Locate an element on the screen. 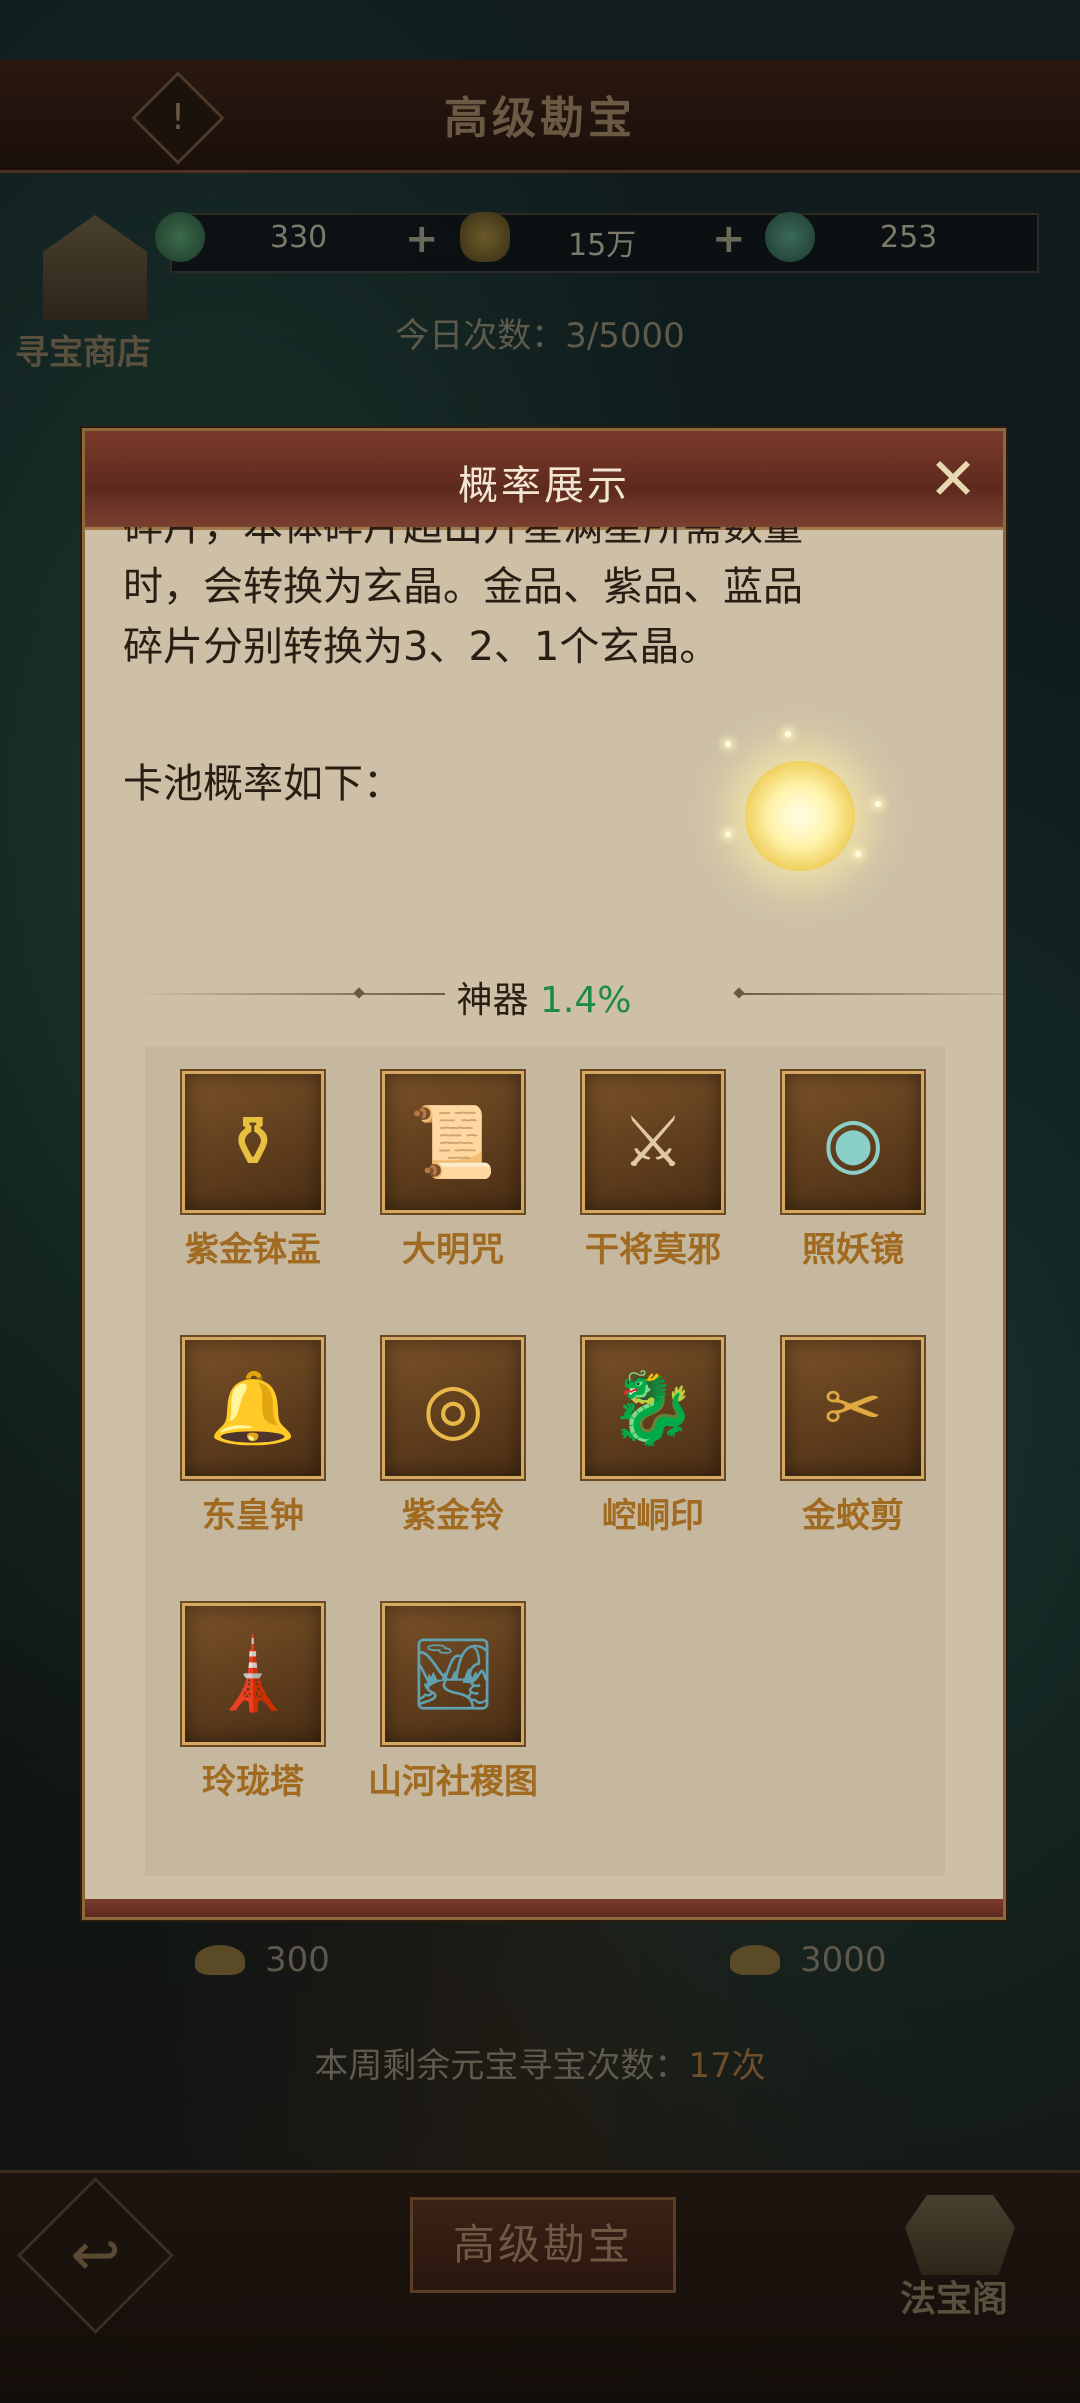  artifact-item: ⚱ 紫金钵盂 is located at coordinates (253, 1171).